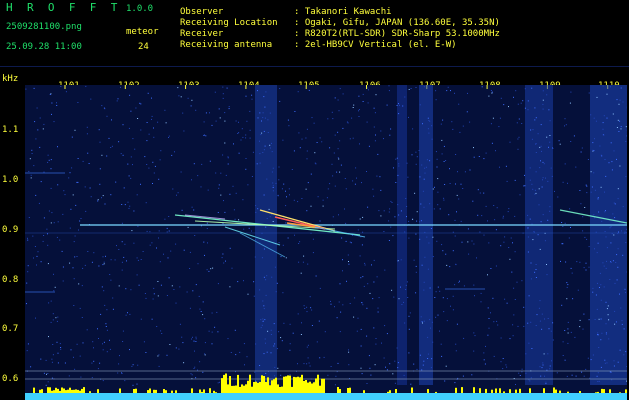 This screenshot has height=400, width=629. Describe the element at coordinates (142, 32) in the screenshot. I see `meteor-label: meteor` at that location.